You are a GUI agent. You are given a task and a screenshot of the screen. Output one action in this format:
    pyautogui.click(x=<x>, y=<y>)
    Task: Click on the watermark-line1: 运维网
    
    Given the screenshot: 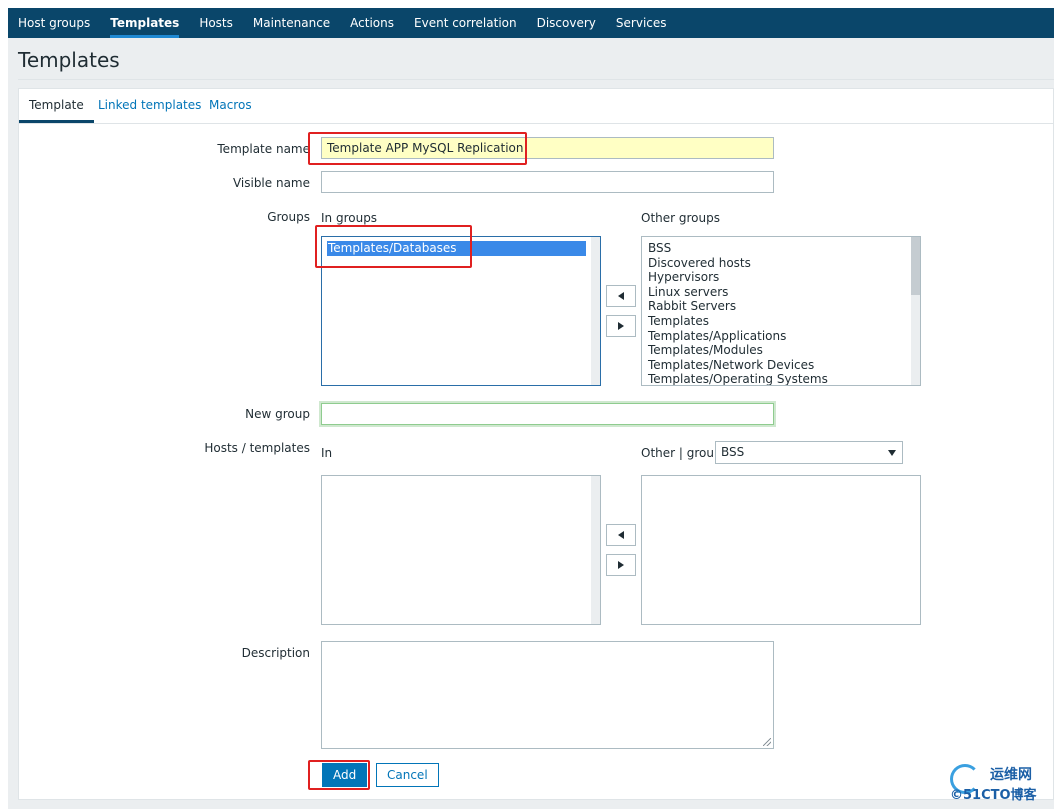 What is the action you would take?
    pyautogui.click(x=1011, y=775)
    